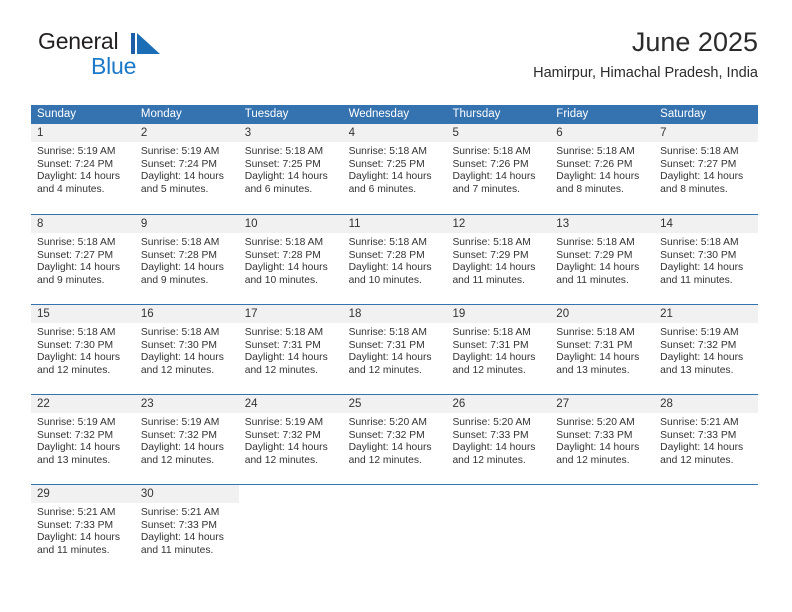  What do you see at coordinates (178, 525) in the screenshot?
I see `sunset-text: Sunset: 7:33 PM` at bounding box center [178, 525].